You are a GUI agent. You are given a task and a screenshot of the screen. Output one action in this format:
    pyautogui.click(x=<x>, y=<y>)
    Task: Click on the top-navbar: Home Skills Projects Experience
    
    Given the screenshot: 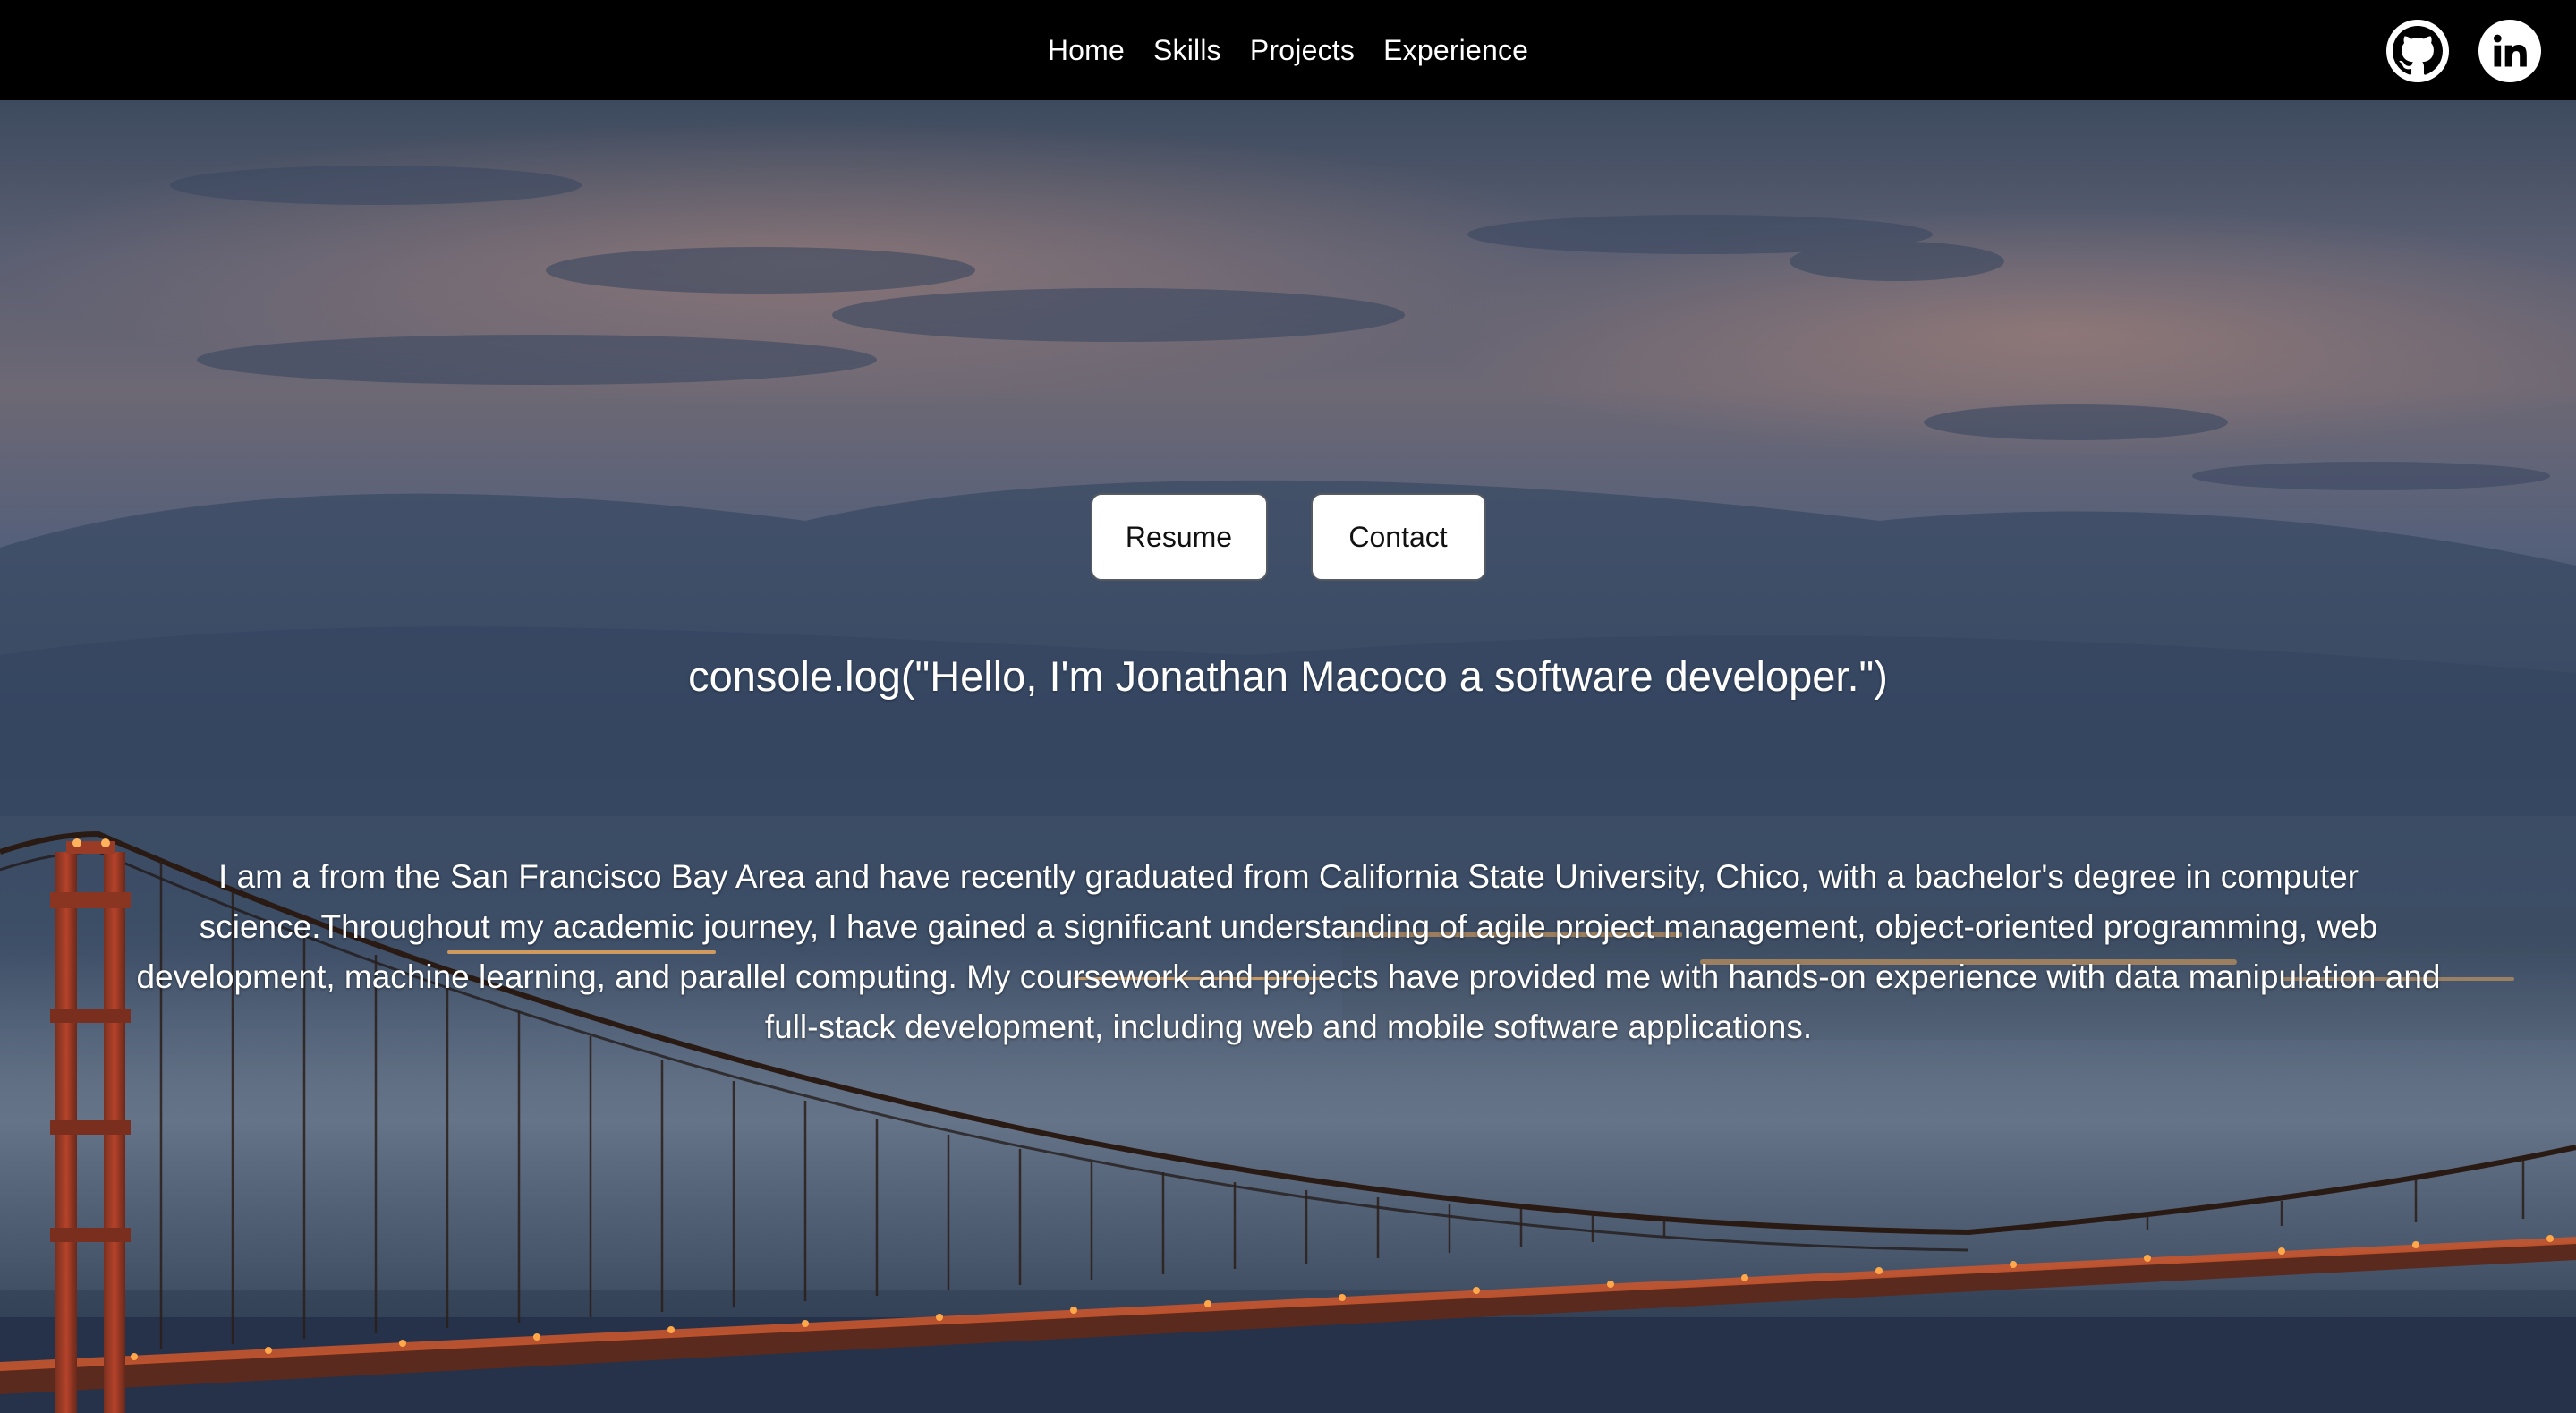 What is the action you would take?
    pyautogui.click(x=1288, y=50)
    